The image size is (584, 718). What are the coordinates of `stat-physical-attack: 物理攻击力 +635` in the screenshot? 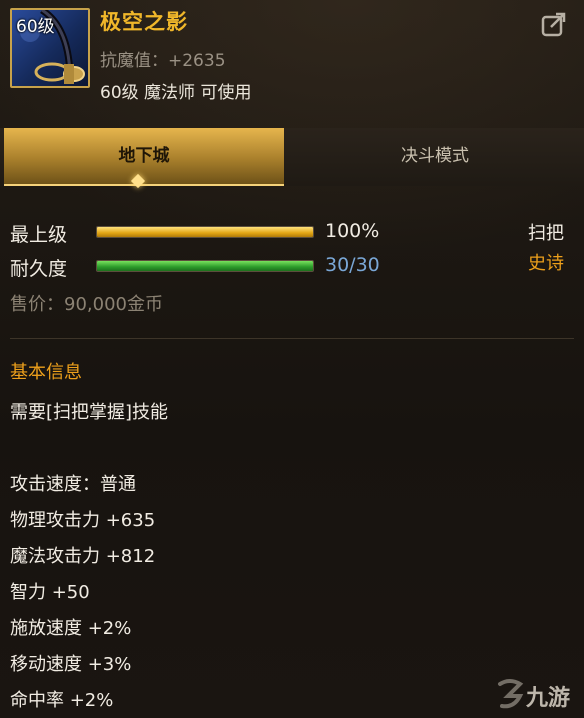 It's located at (83, 520).